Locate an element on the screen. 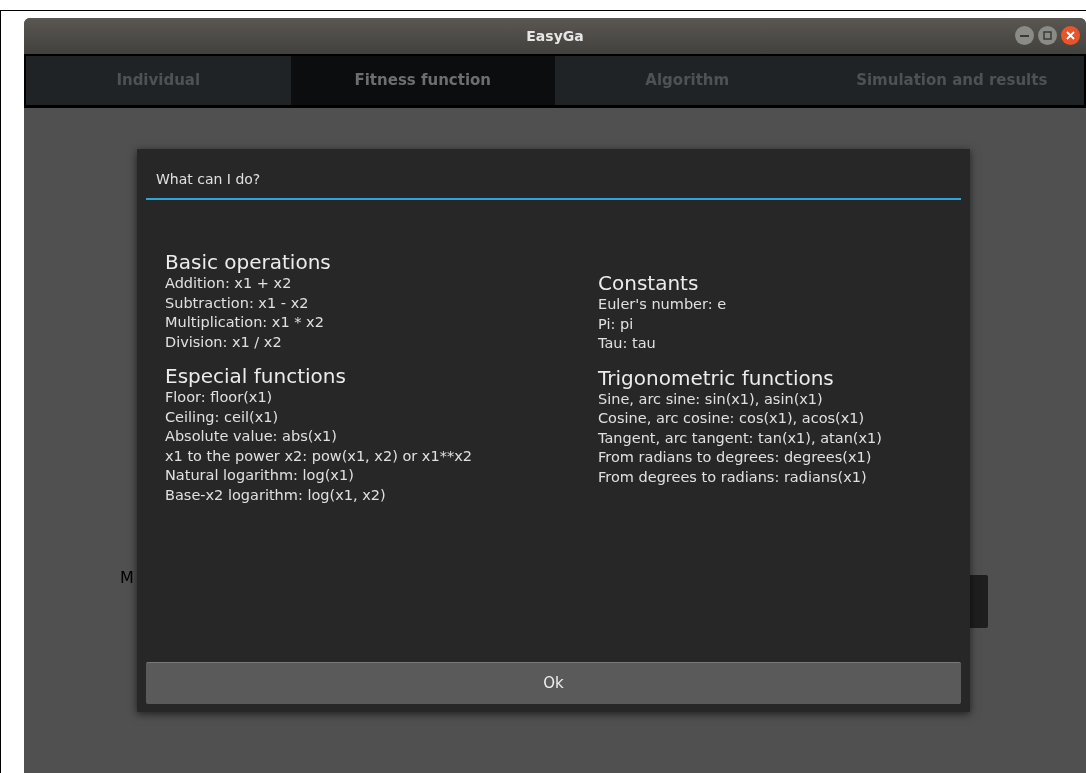  minimize-button is located at coordinates (1024, 35).